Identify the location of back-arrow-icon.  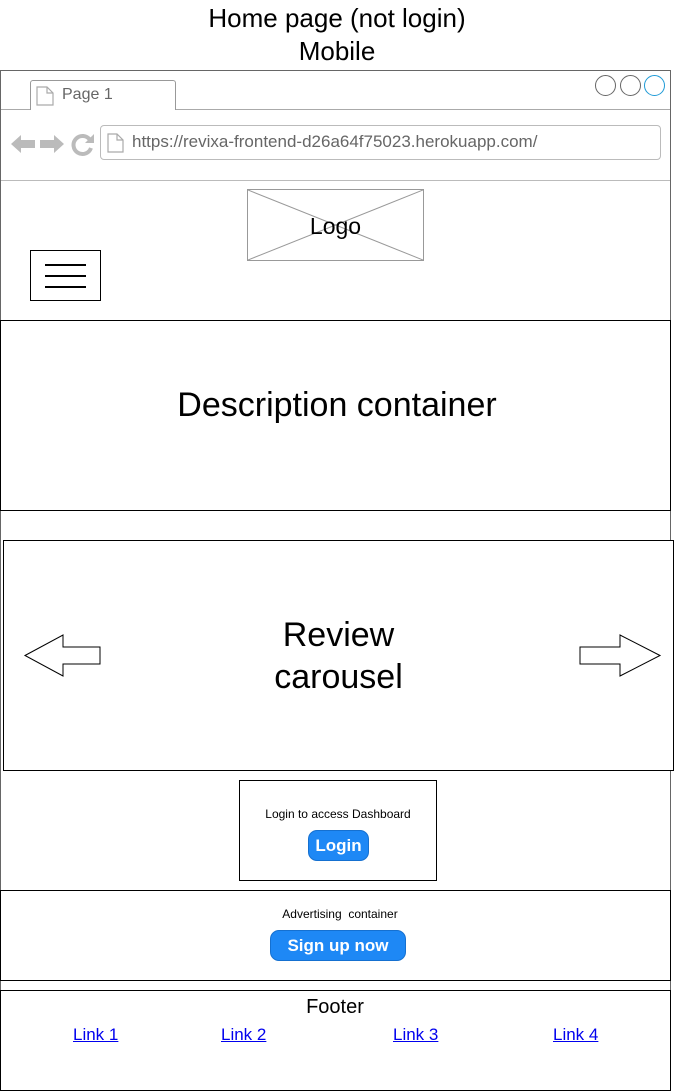
(23, 144).